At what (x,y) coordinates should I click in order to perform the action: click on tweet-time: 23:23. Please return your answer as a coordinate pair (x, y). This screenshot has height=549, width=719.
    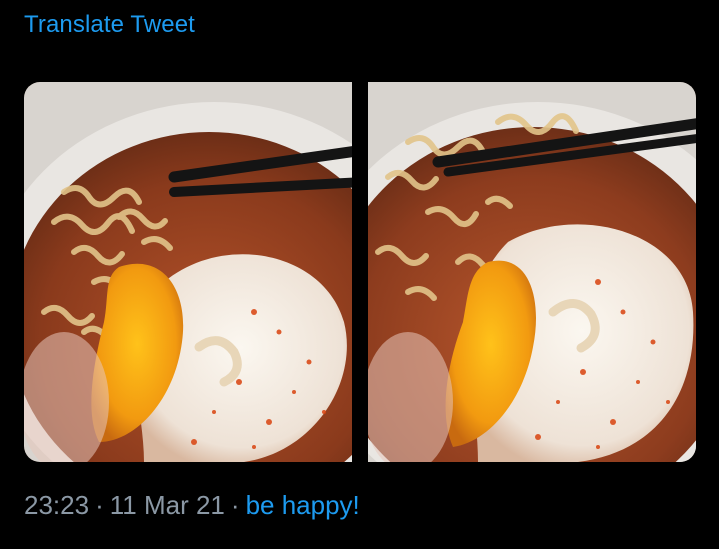
    Looking at the image, I should click on (56, 505).